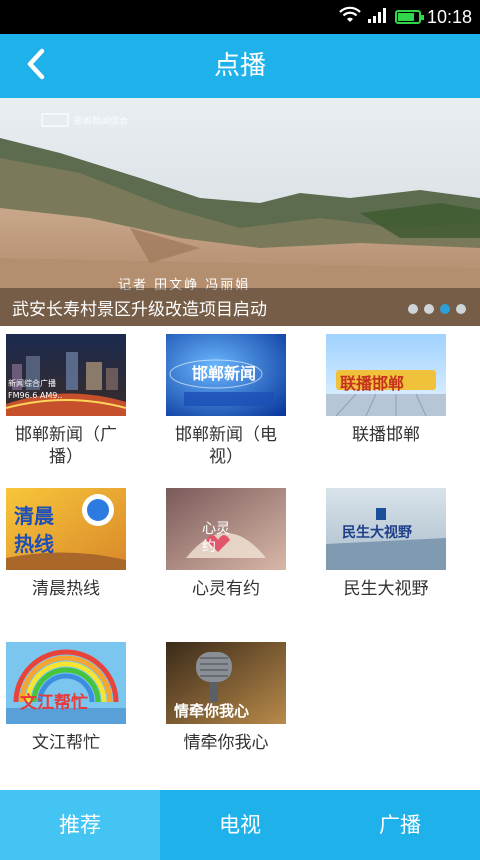  I want to click on program-title: 联播邯郸, so click(386, 435).